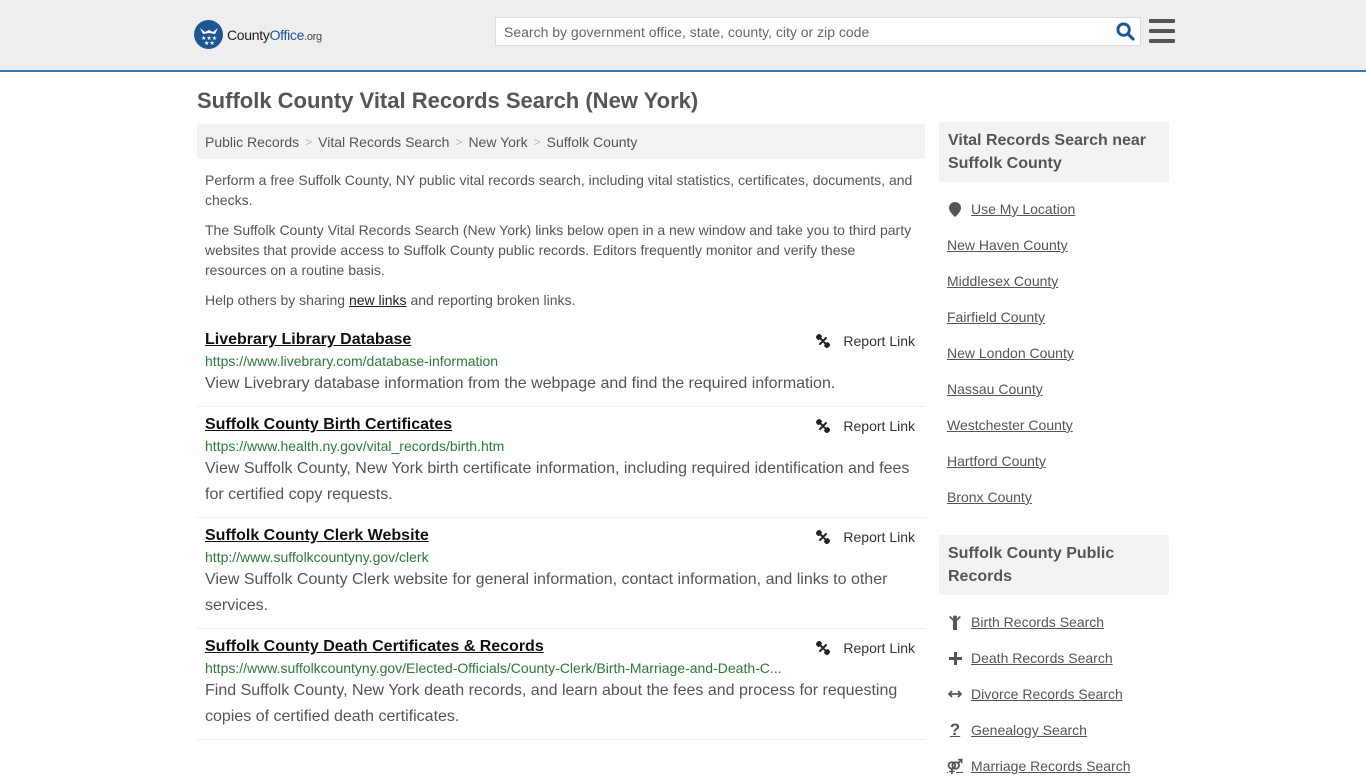 Image resolution: width=1366 pixels, height=784 pixels. I want to click on record-link-url: http://www.suffolkcountyny.gov/clerk, so click(317, 557).